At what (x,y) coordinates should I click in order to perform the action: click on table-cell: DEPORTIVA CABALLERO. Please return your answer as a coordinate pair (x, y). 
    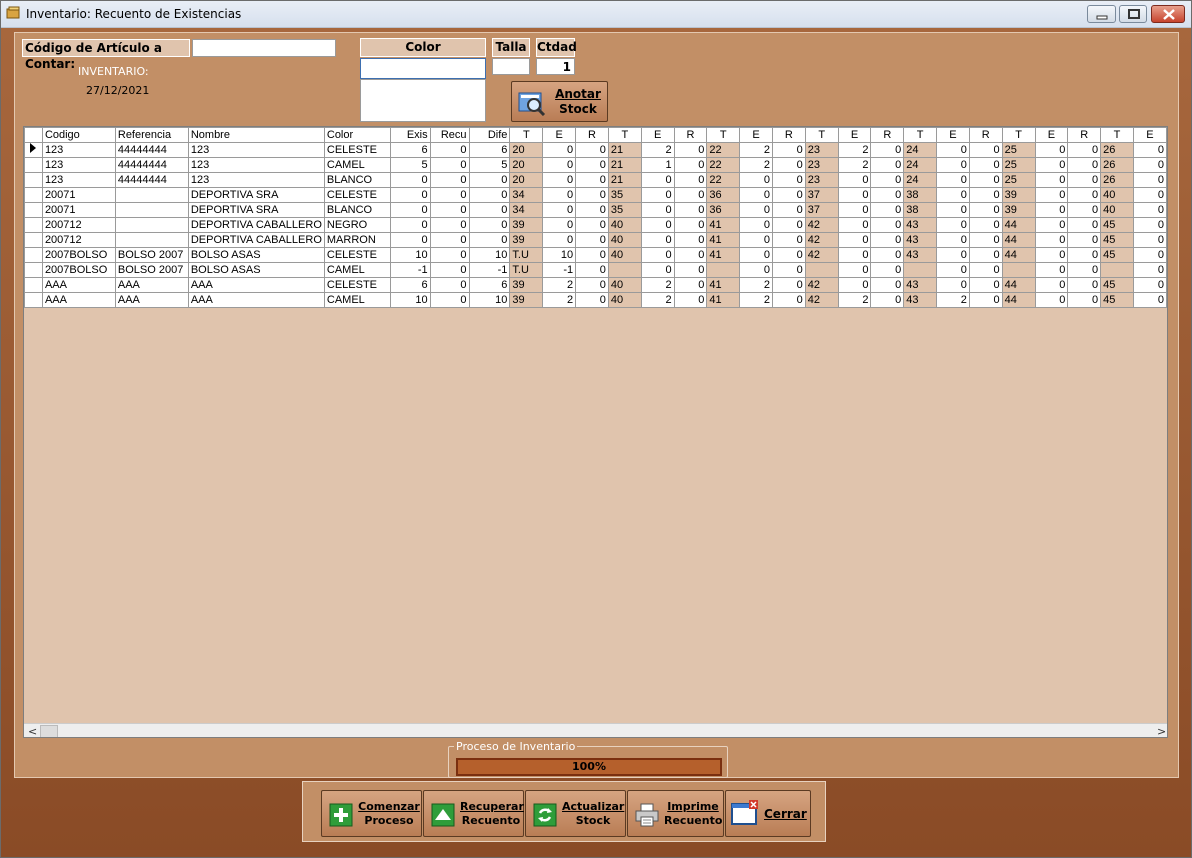
    Looking at the image, I should click on (256, 225).